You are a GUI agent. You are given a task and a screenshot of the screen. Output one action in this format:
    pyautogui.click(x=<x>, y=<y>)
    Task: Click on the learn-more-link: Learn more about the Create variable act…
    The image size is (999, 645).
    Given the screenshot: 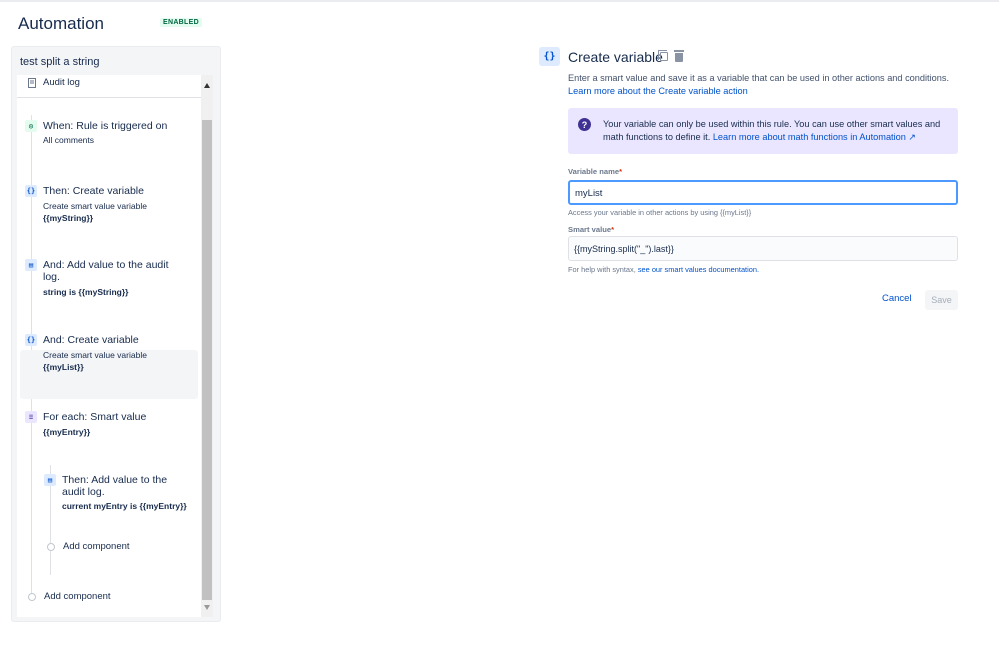 What is the action you would take?
    pyautogui.click(x=658, y=91)
    